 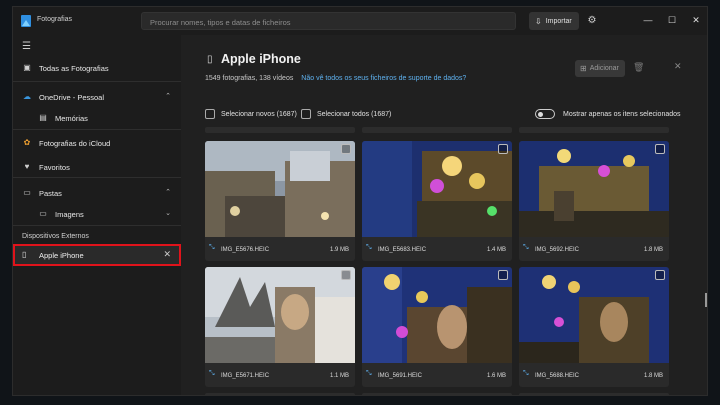 I want to click on maximize-button: ☐, so click(x=672, y=20).